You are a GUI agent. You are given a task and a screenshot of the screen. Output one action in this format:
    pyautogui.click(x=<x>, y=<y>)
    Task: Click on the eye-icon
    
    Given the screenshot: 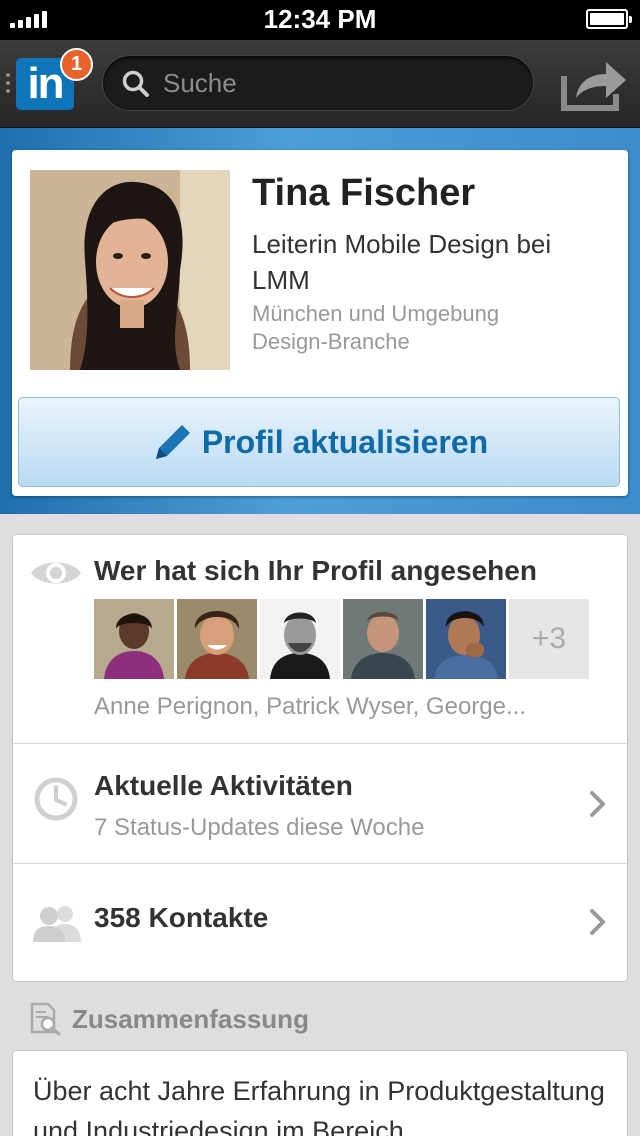 What is the action you would take?
    pyautogui.click(x=56, y=573)
    